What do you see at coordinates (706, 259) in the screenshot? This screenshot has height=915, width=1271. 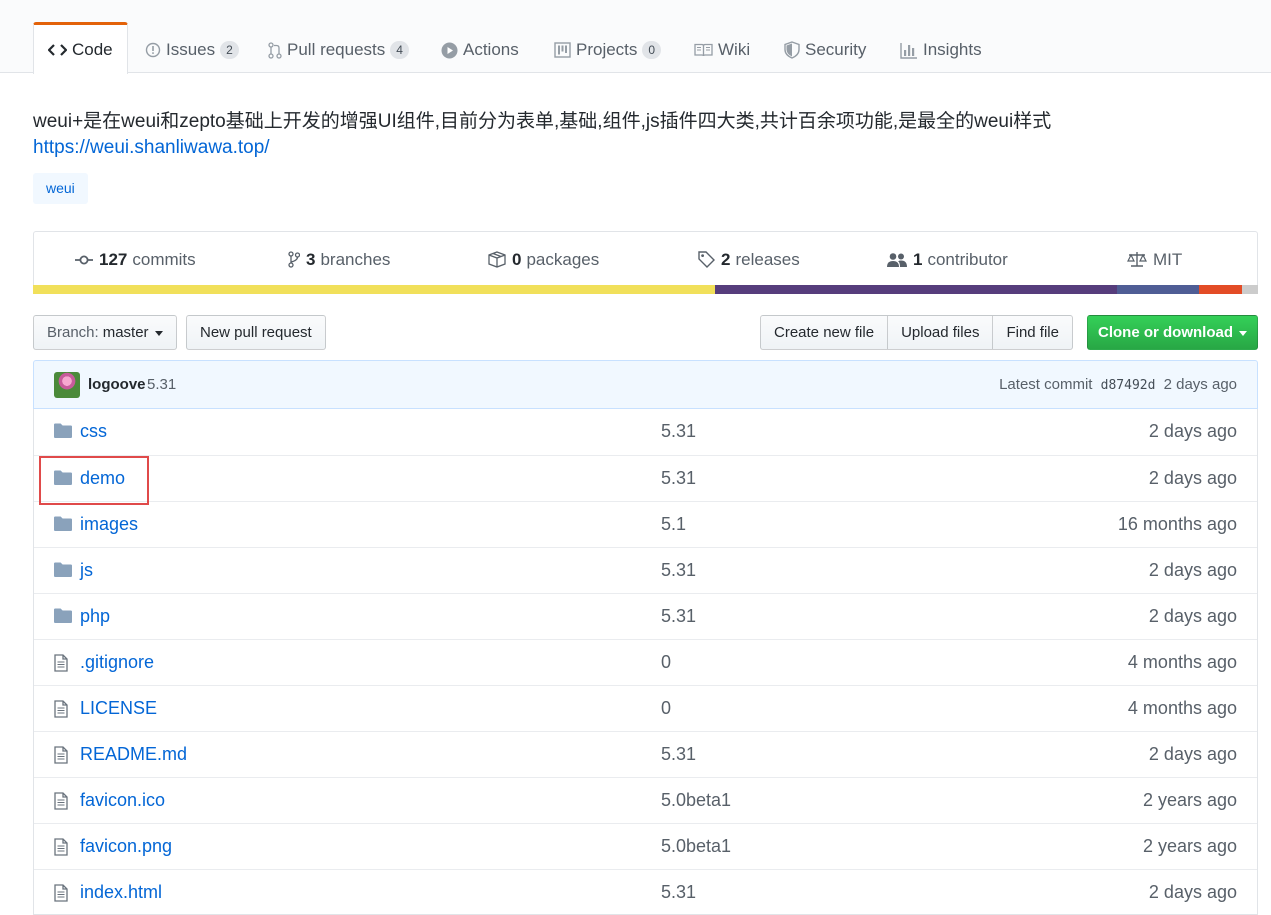 I see `tag-icon` at bounding box center [706, 259].